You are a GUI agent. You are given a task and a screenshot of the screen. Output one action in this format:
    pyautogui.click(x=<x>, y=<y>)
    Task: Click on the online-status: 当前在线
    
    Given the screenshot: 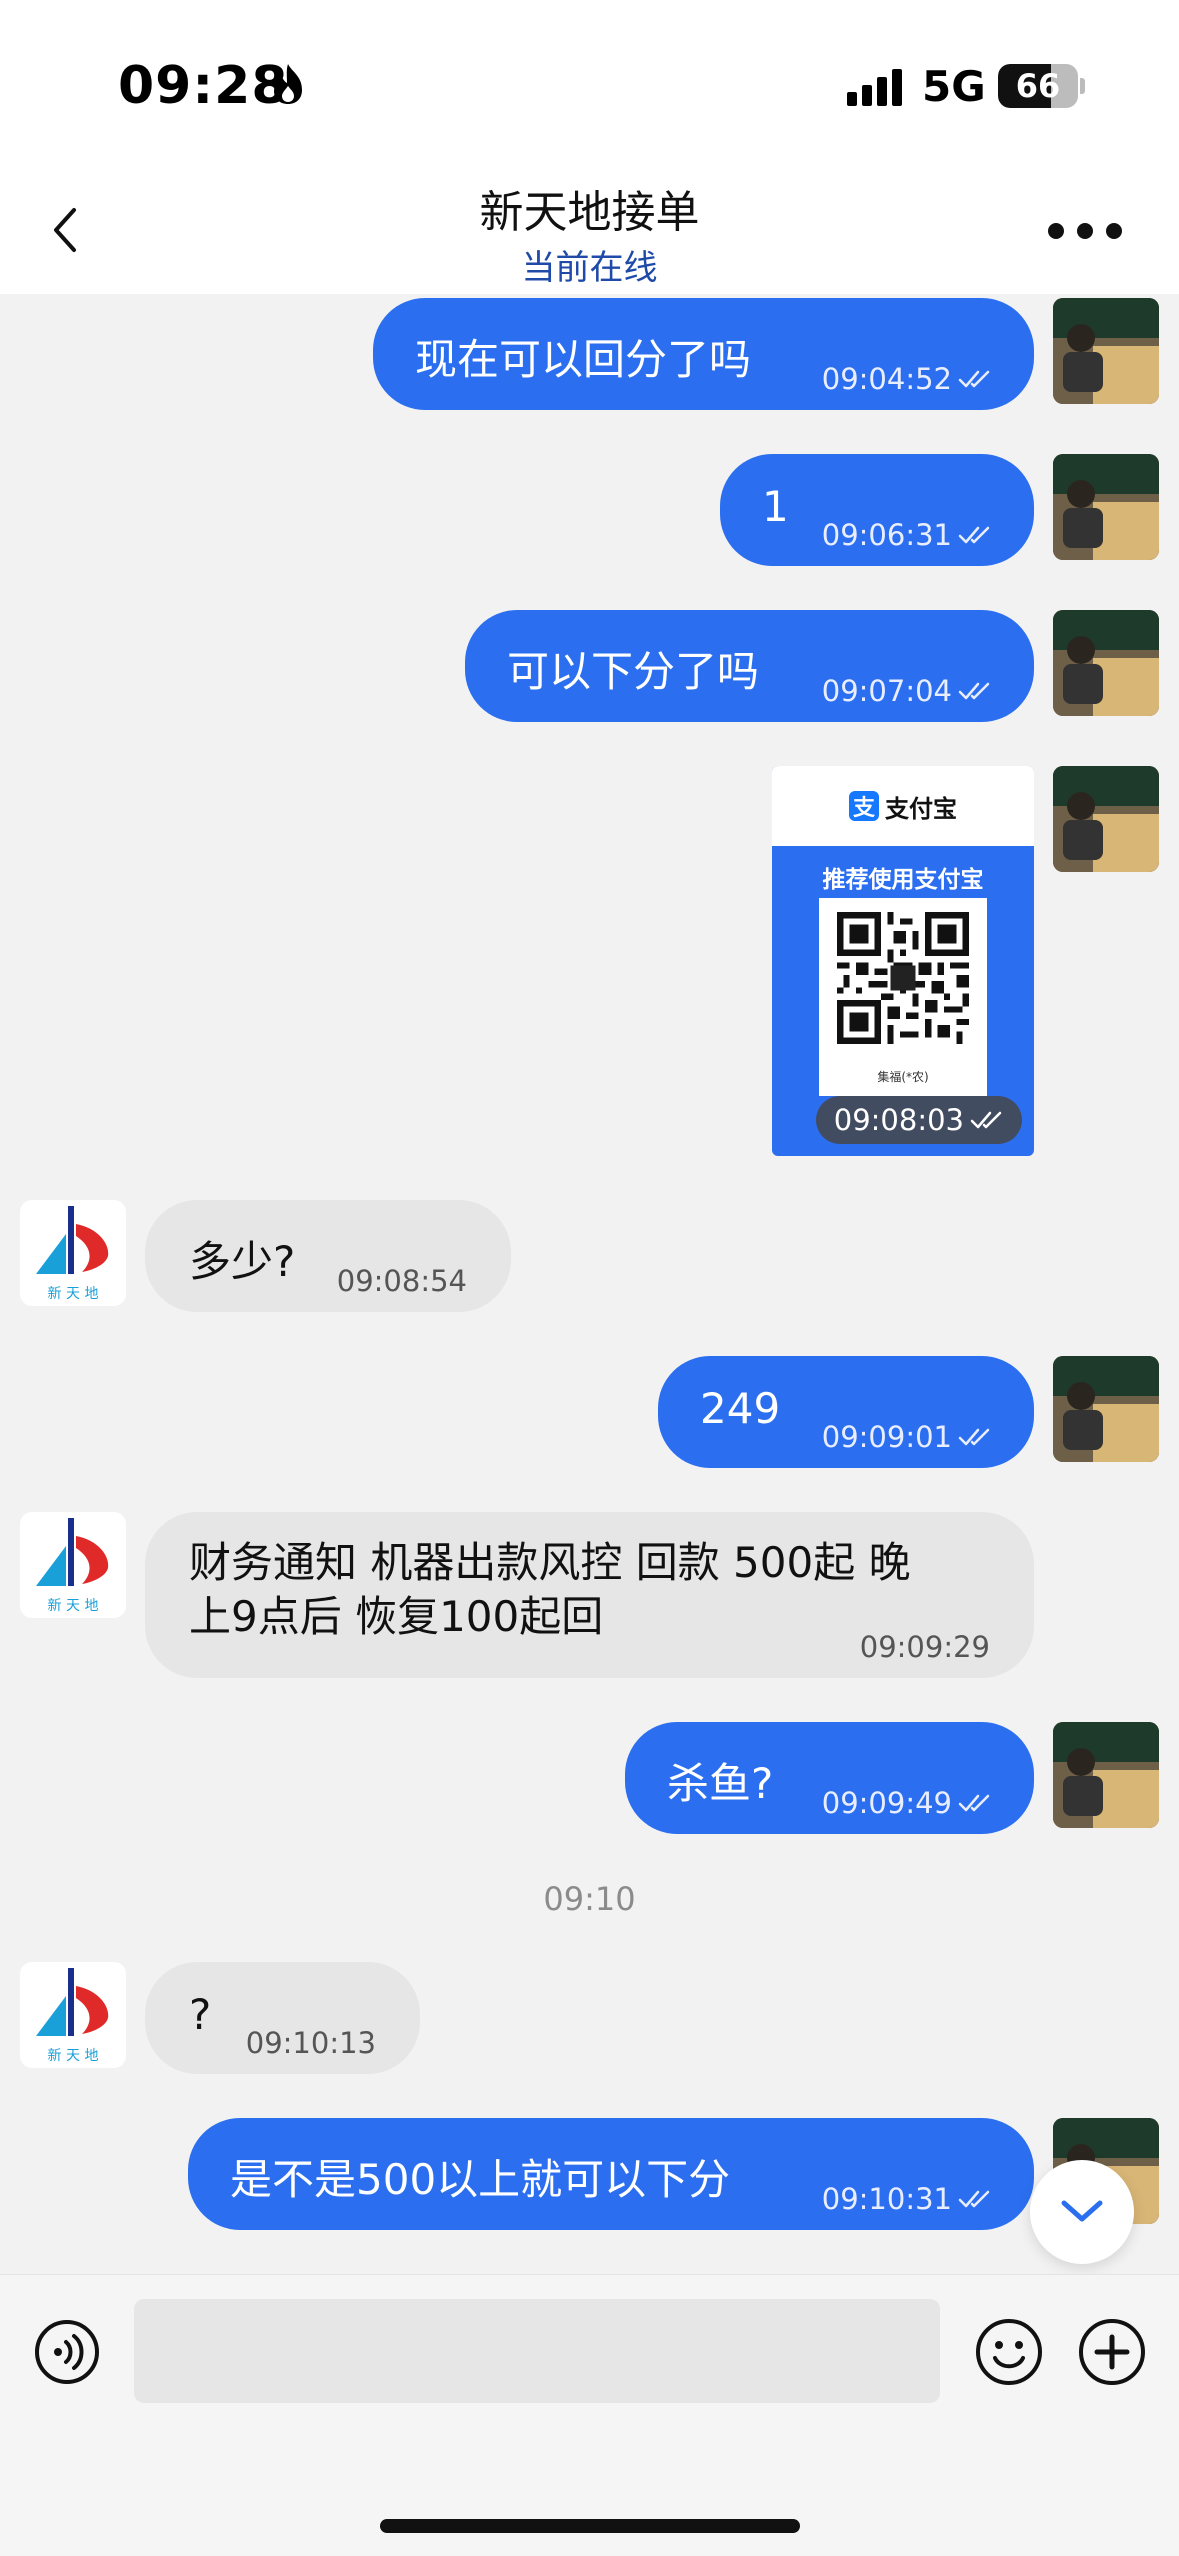 What is the action you would take?
    pyautogui.click(x=589, y=268)
    